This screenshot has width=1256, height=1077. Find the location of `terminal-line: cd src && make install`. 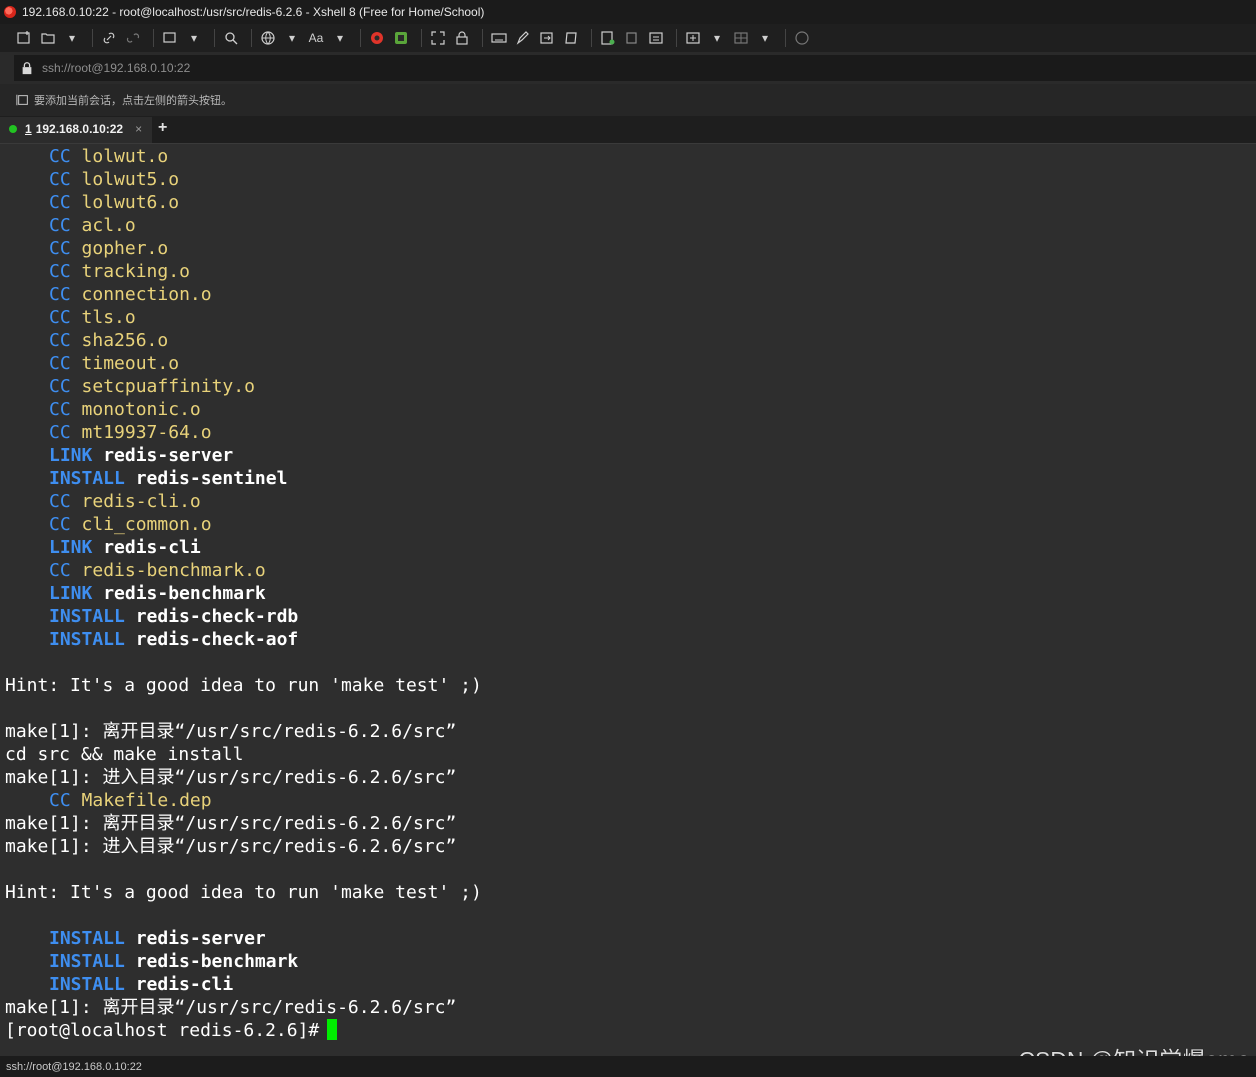

terminal-line: cd src && make install is located at coordinates (628, 754).